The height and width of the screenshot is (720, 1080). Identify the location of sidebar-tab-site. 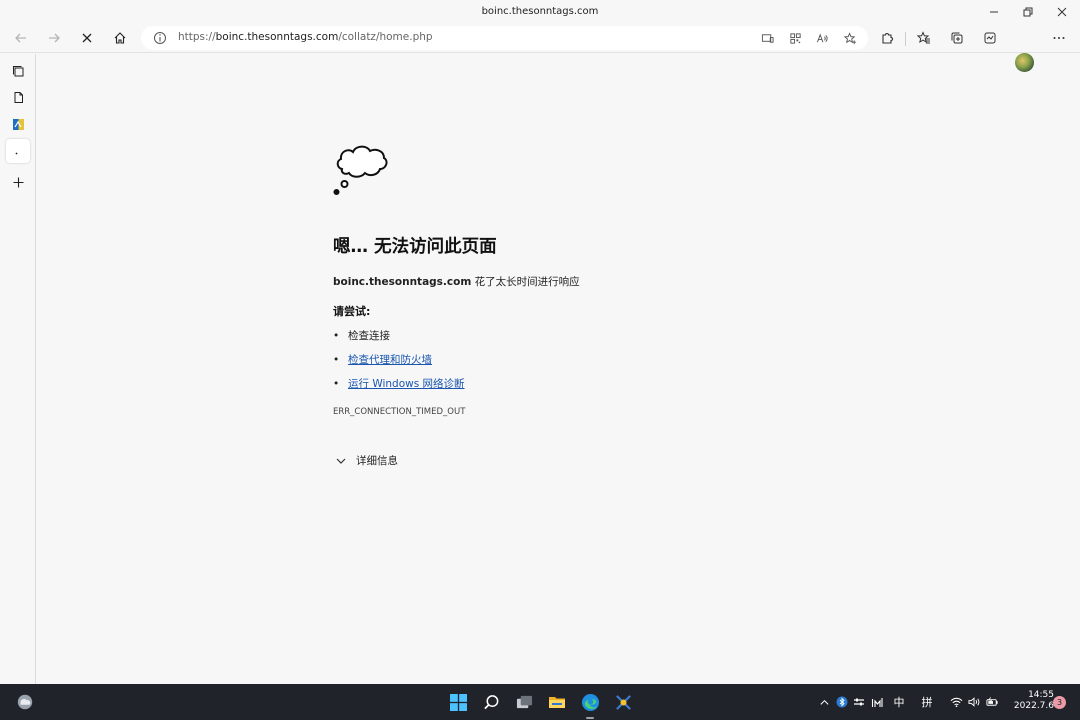
(18, 124).